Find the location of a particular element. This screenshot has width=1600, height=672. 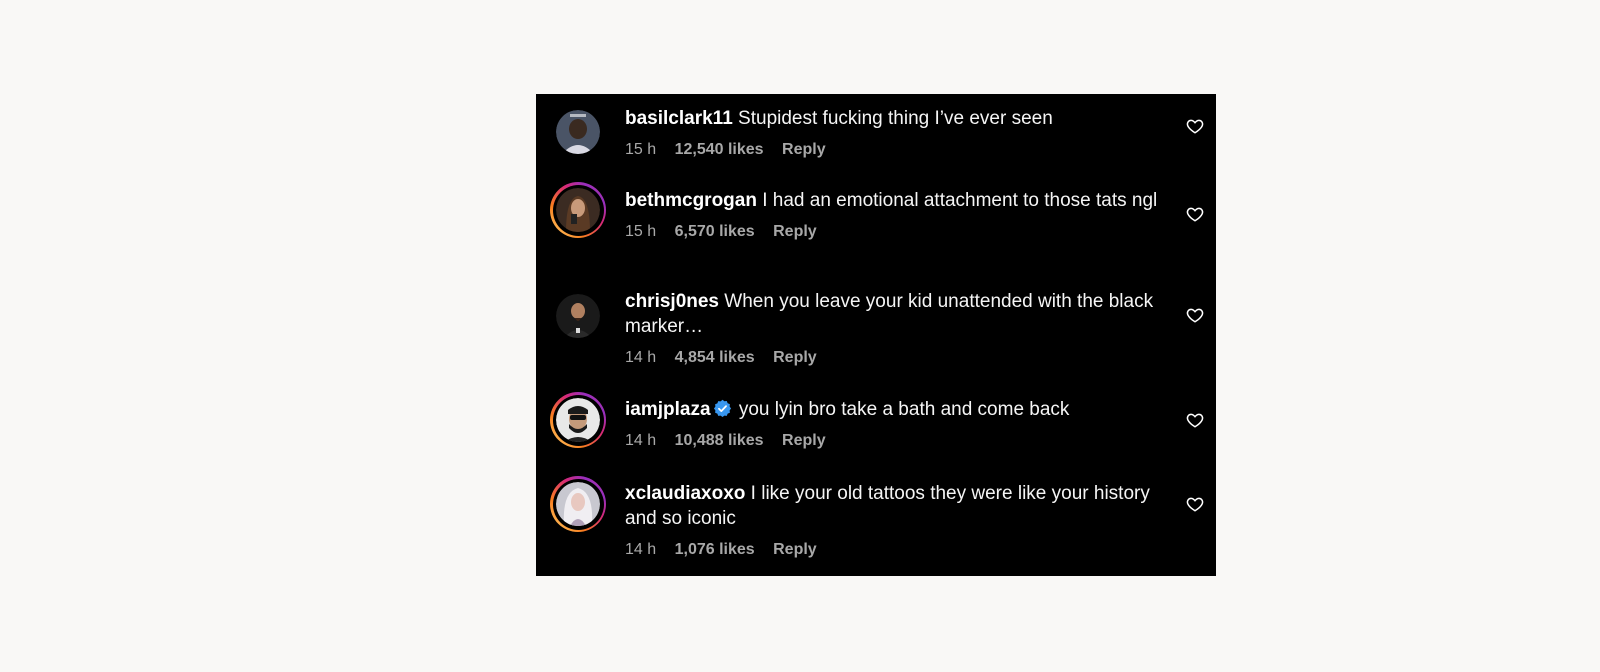

username: chrisj0nes is located at coordinates (672, 301).